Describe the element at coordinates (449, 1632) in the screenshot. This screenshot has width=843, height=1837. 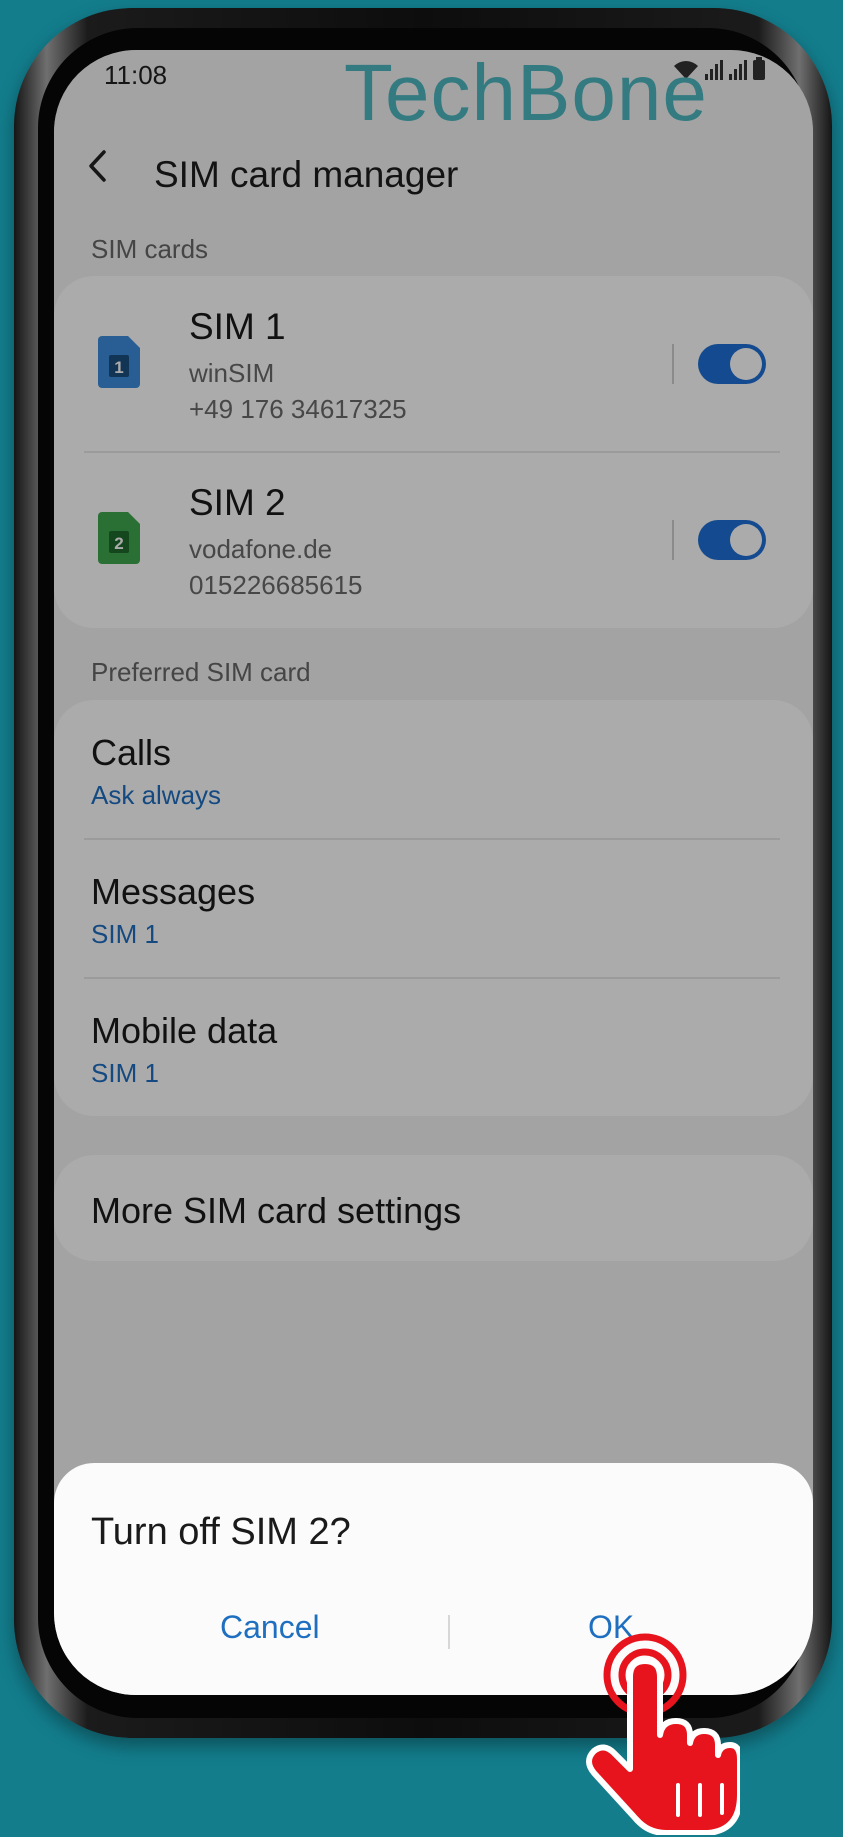
I see `dialog-button-divider` at that location.